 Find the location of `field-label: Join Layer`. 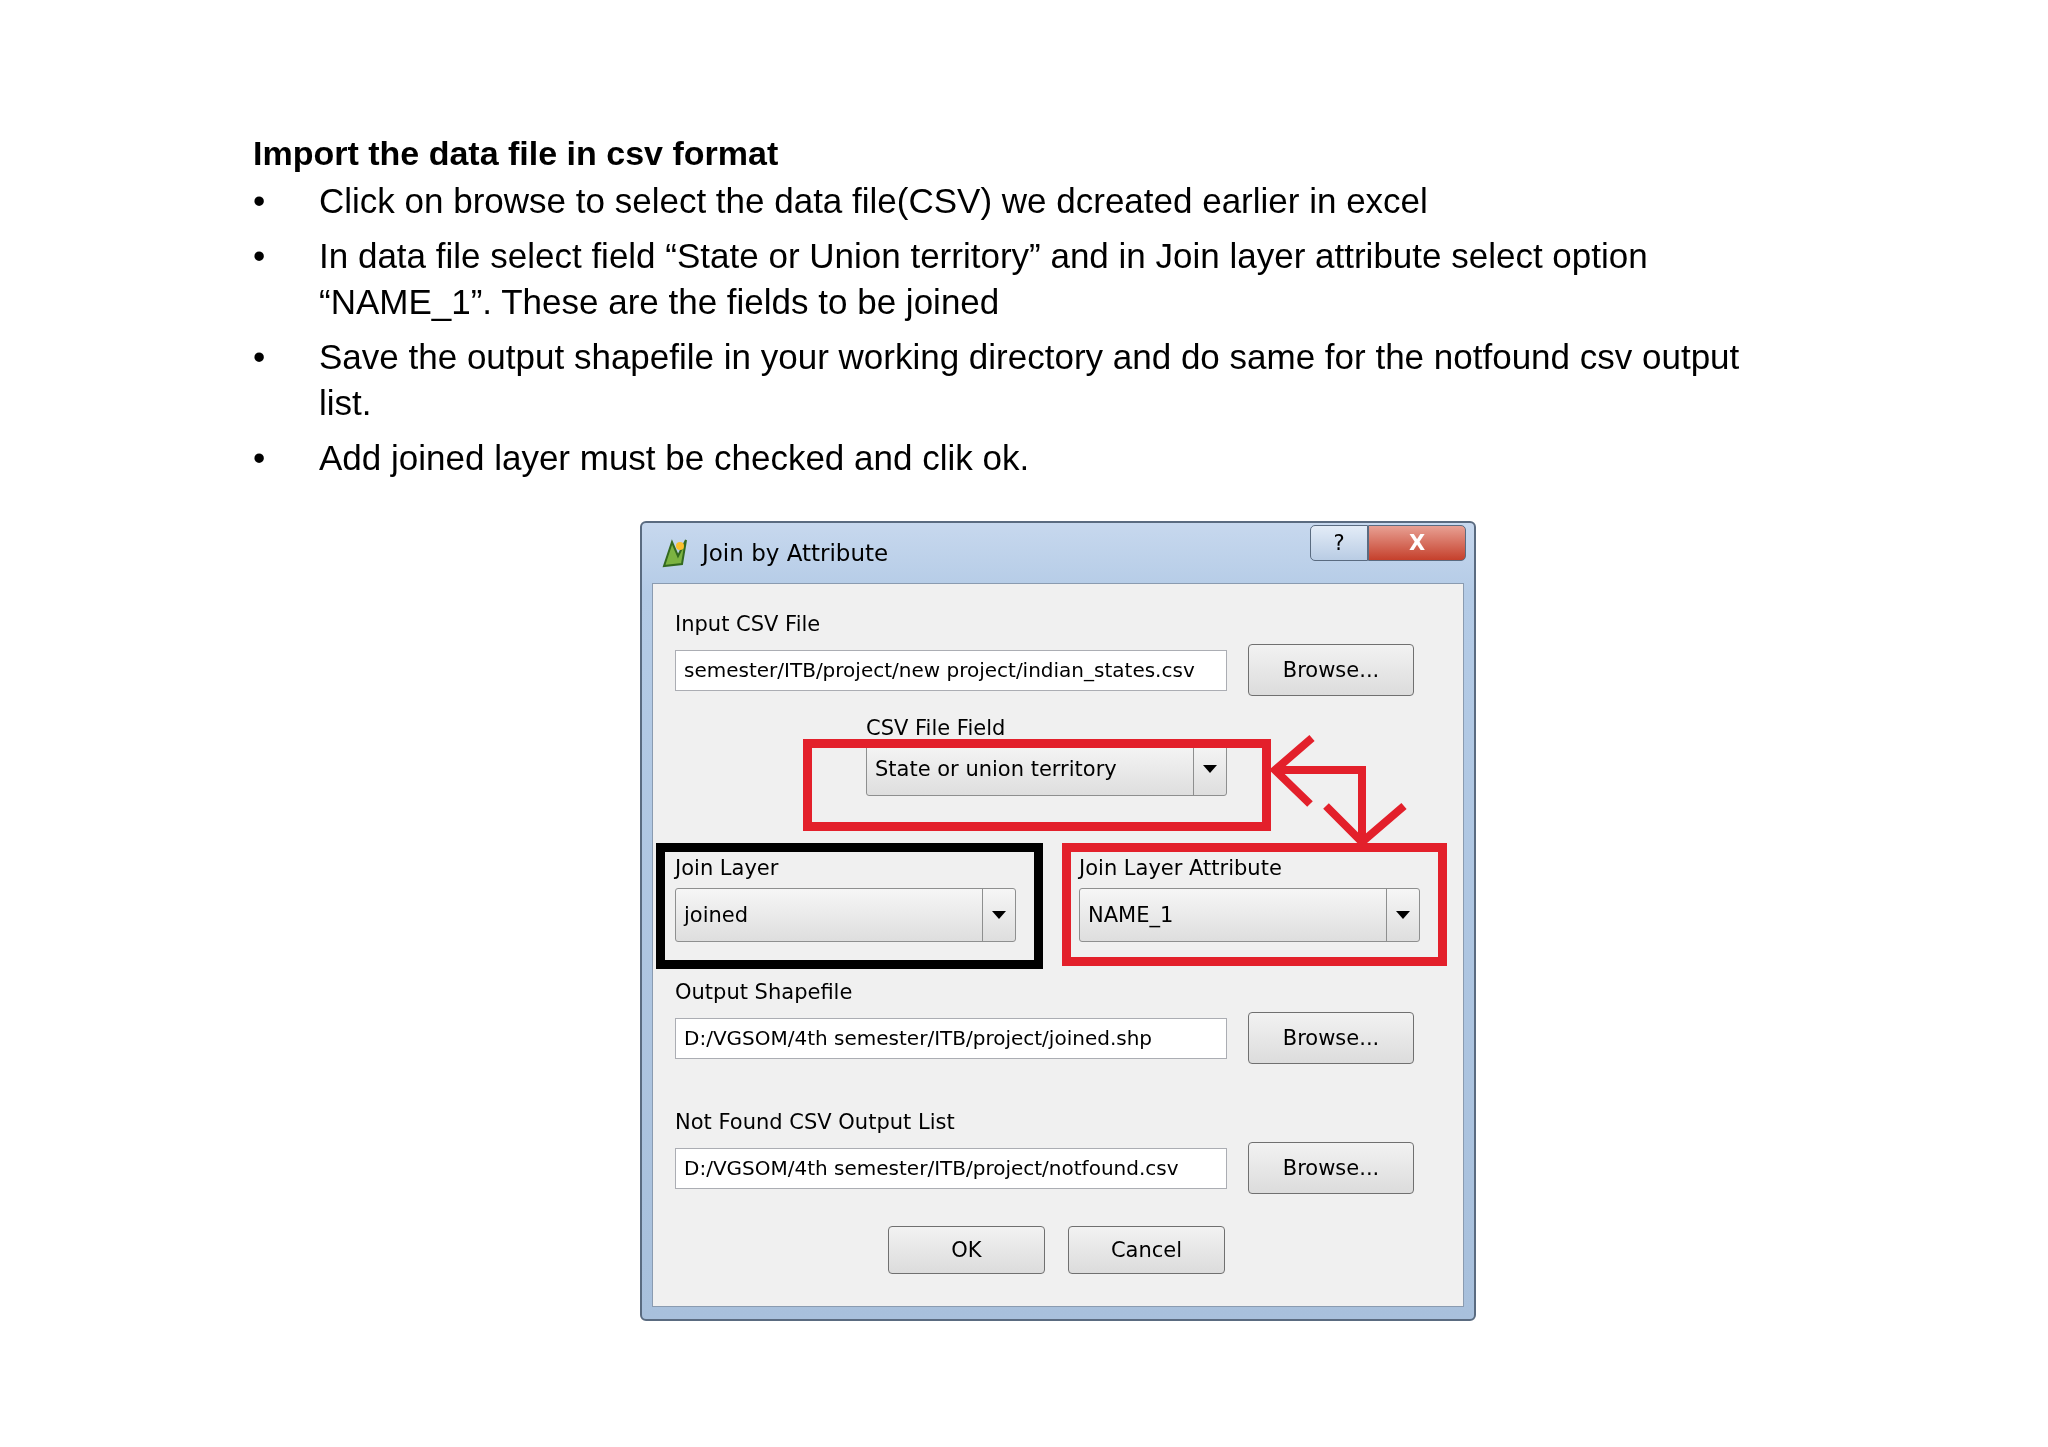

field-label: Join Layer is located at coordinates (727, 868).